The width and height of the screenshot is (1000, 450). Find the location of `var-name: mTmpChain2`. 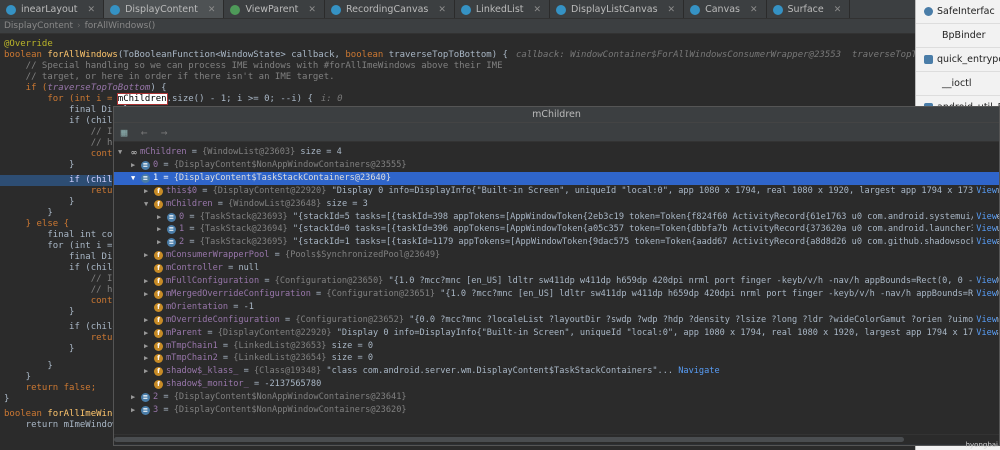

var-name: mTmpChain2 is located at coordinates (192, 358).